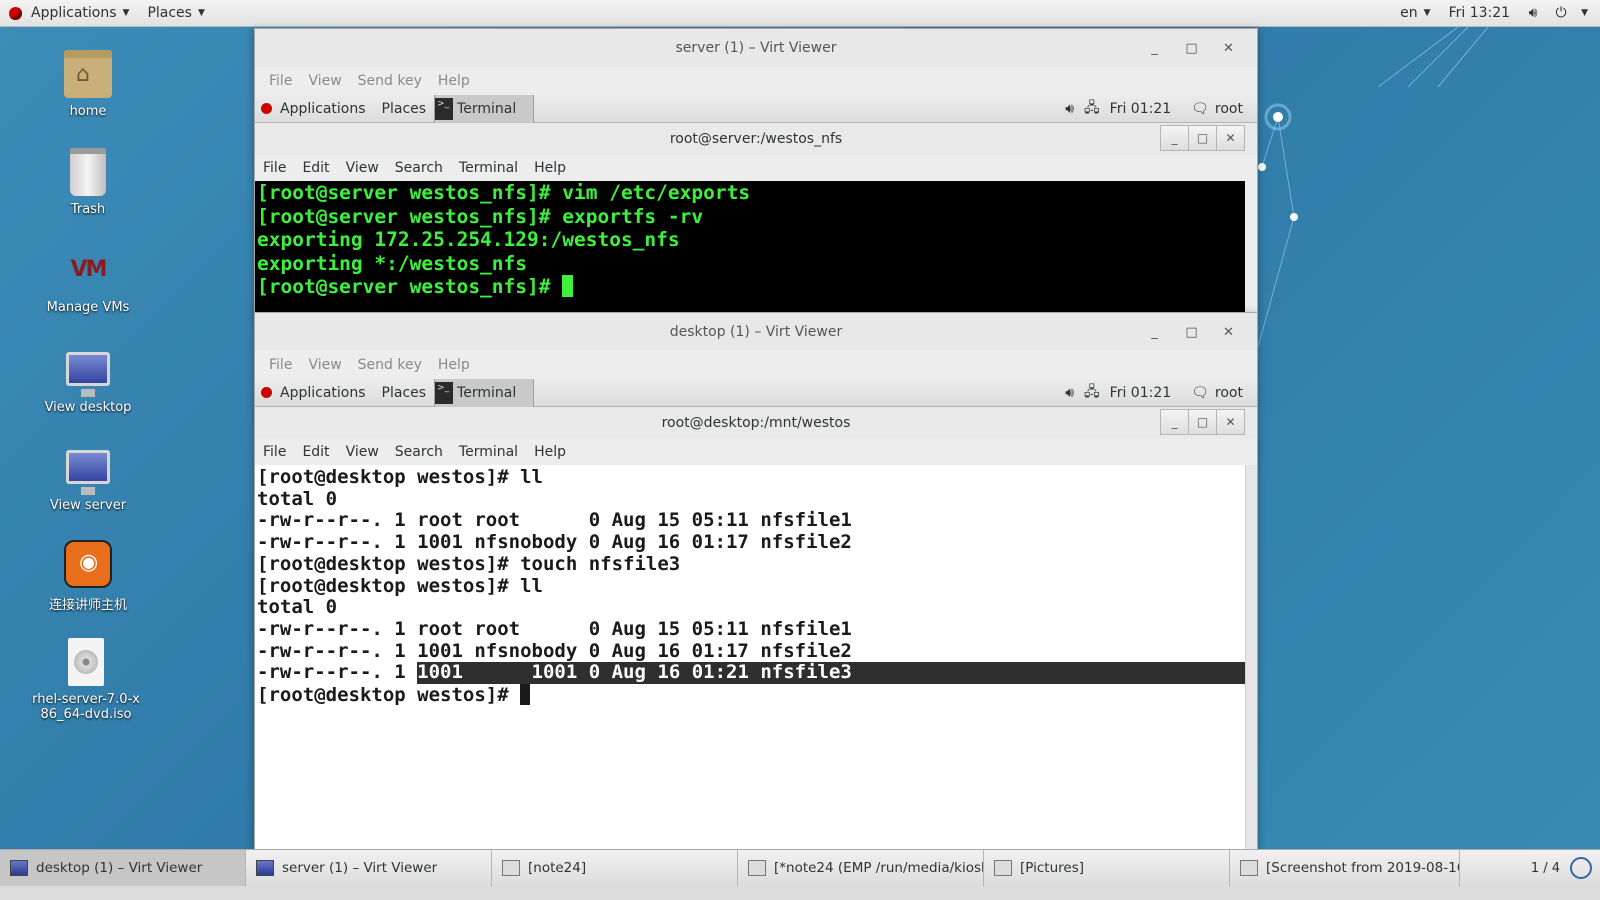  Describe the element at coordinates (88, 84) in the screenshot. I see `desktop-icon-home: home` at that location.